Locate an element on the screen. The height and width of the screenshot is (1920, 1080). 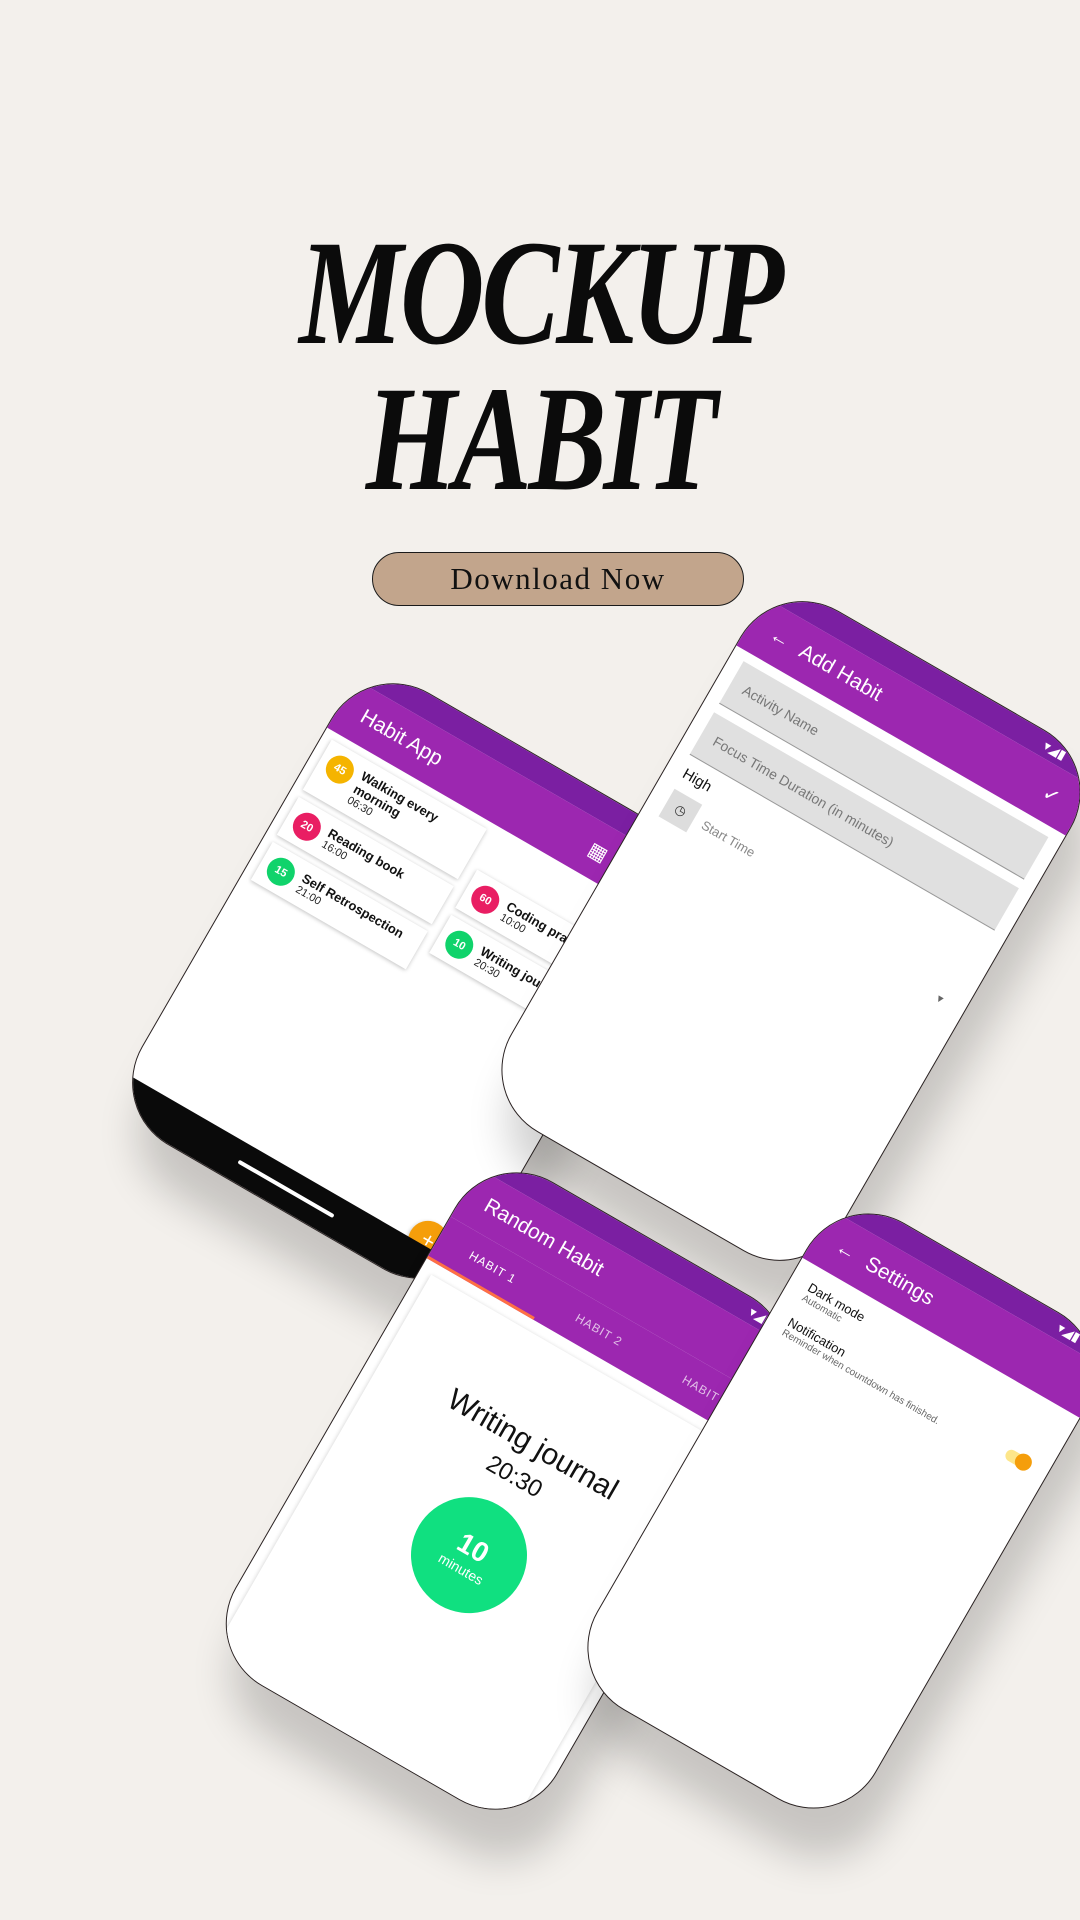
priority-badge: 20 is located at coordinates (306, 826).